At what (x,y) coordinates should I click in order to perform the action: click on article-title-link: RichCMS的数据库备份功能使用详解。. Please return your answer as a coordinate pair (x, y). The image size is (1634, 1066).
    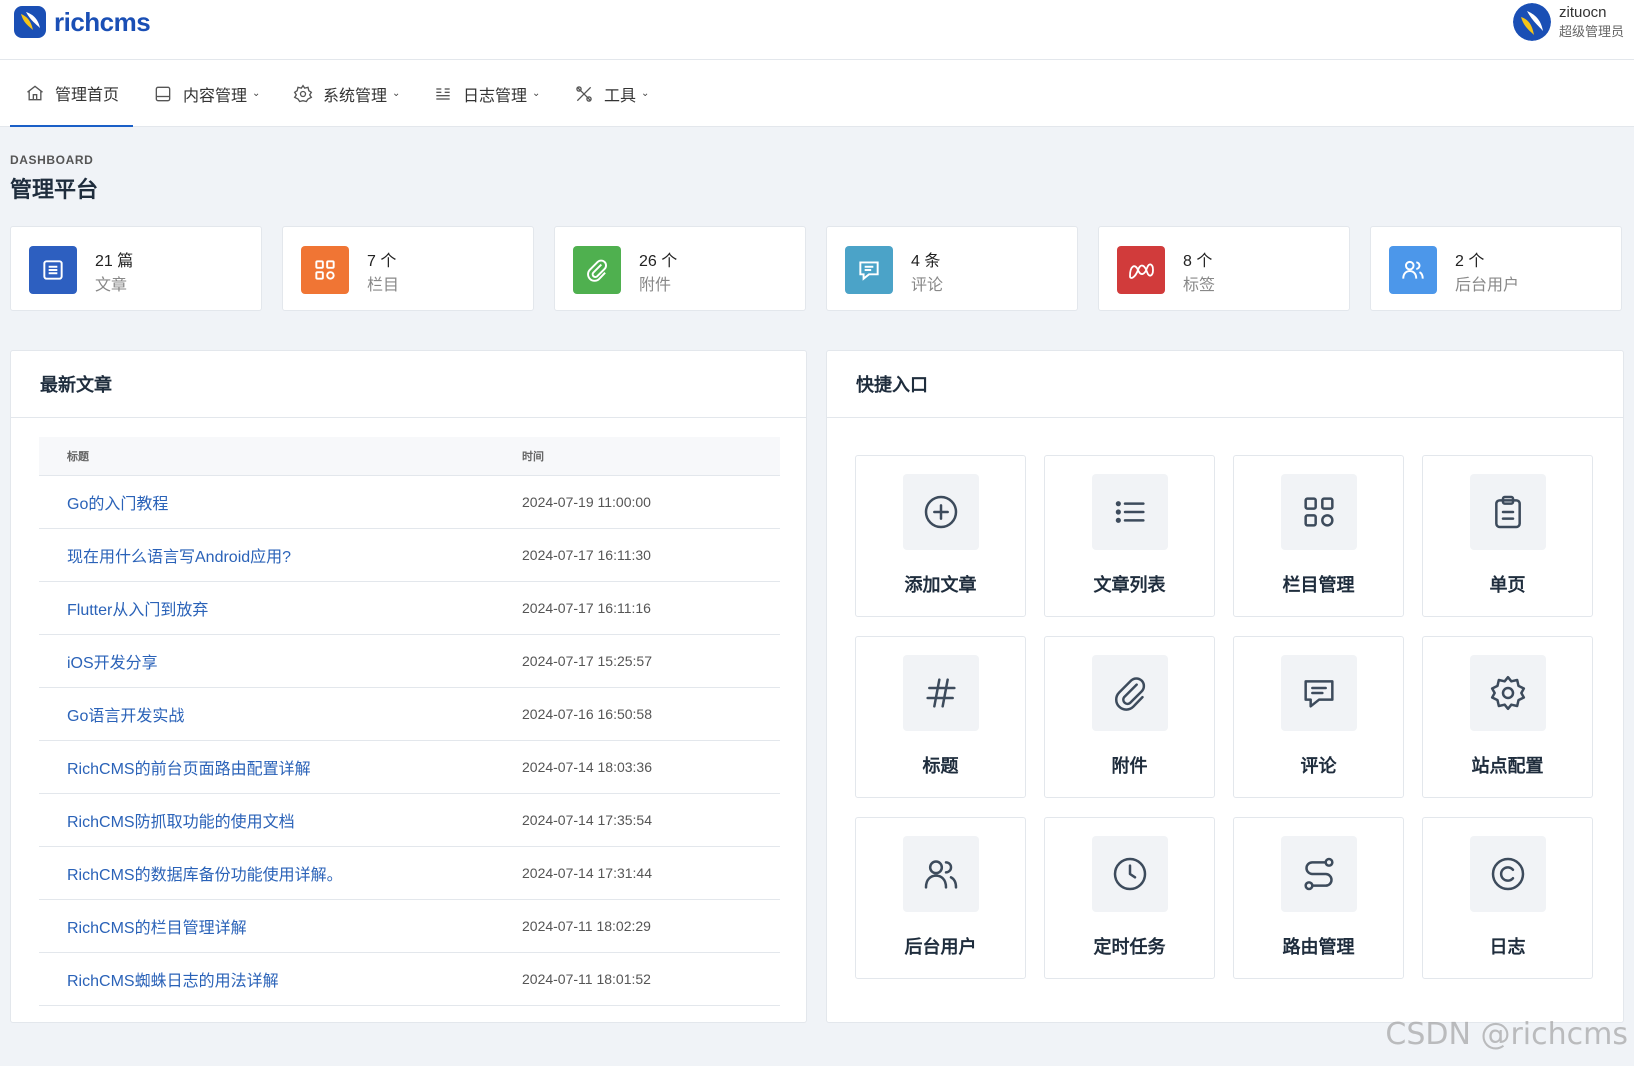
    Looking at the image, I should click on (205, 873).